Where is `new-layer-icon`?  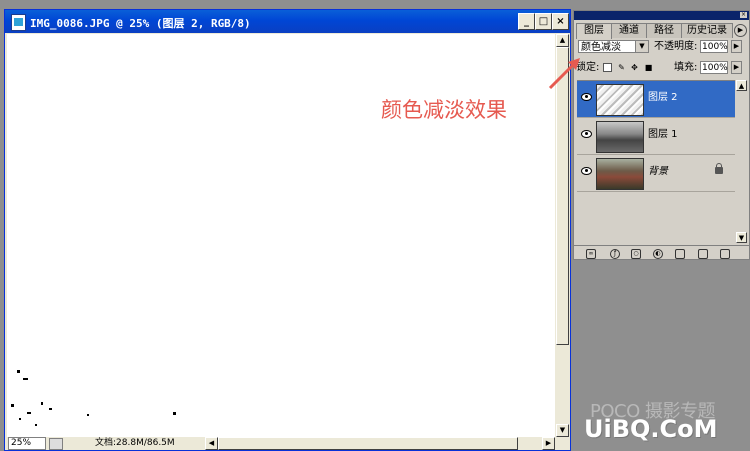 new-layer-icon is located at coordinates (703, 254).